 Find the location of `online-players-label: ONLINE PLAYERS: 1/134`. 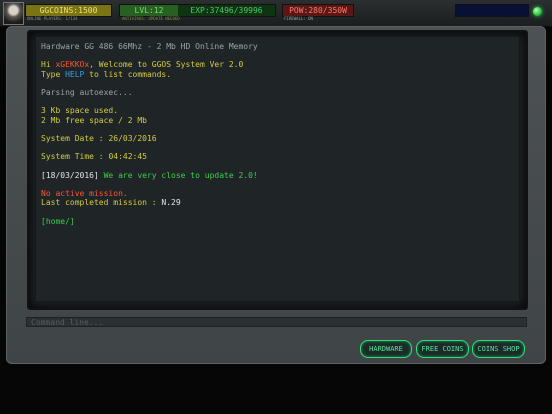

online-players-label: ONLINE PLAYERS: 1/134 is located at coordinates (52, 18).